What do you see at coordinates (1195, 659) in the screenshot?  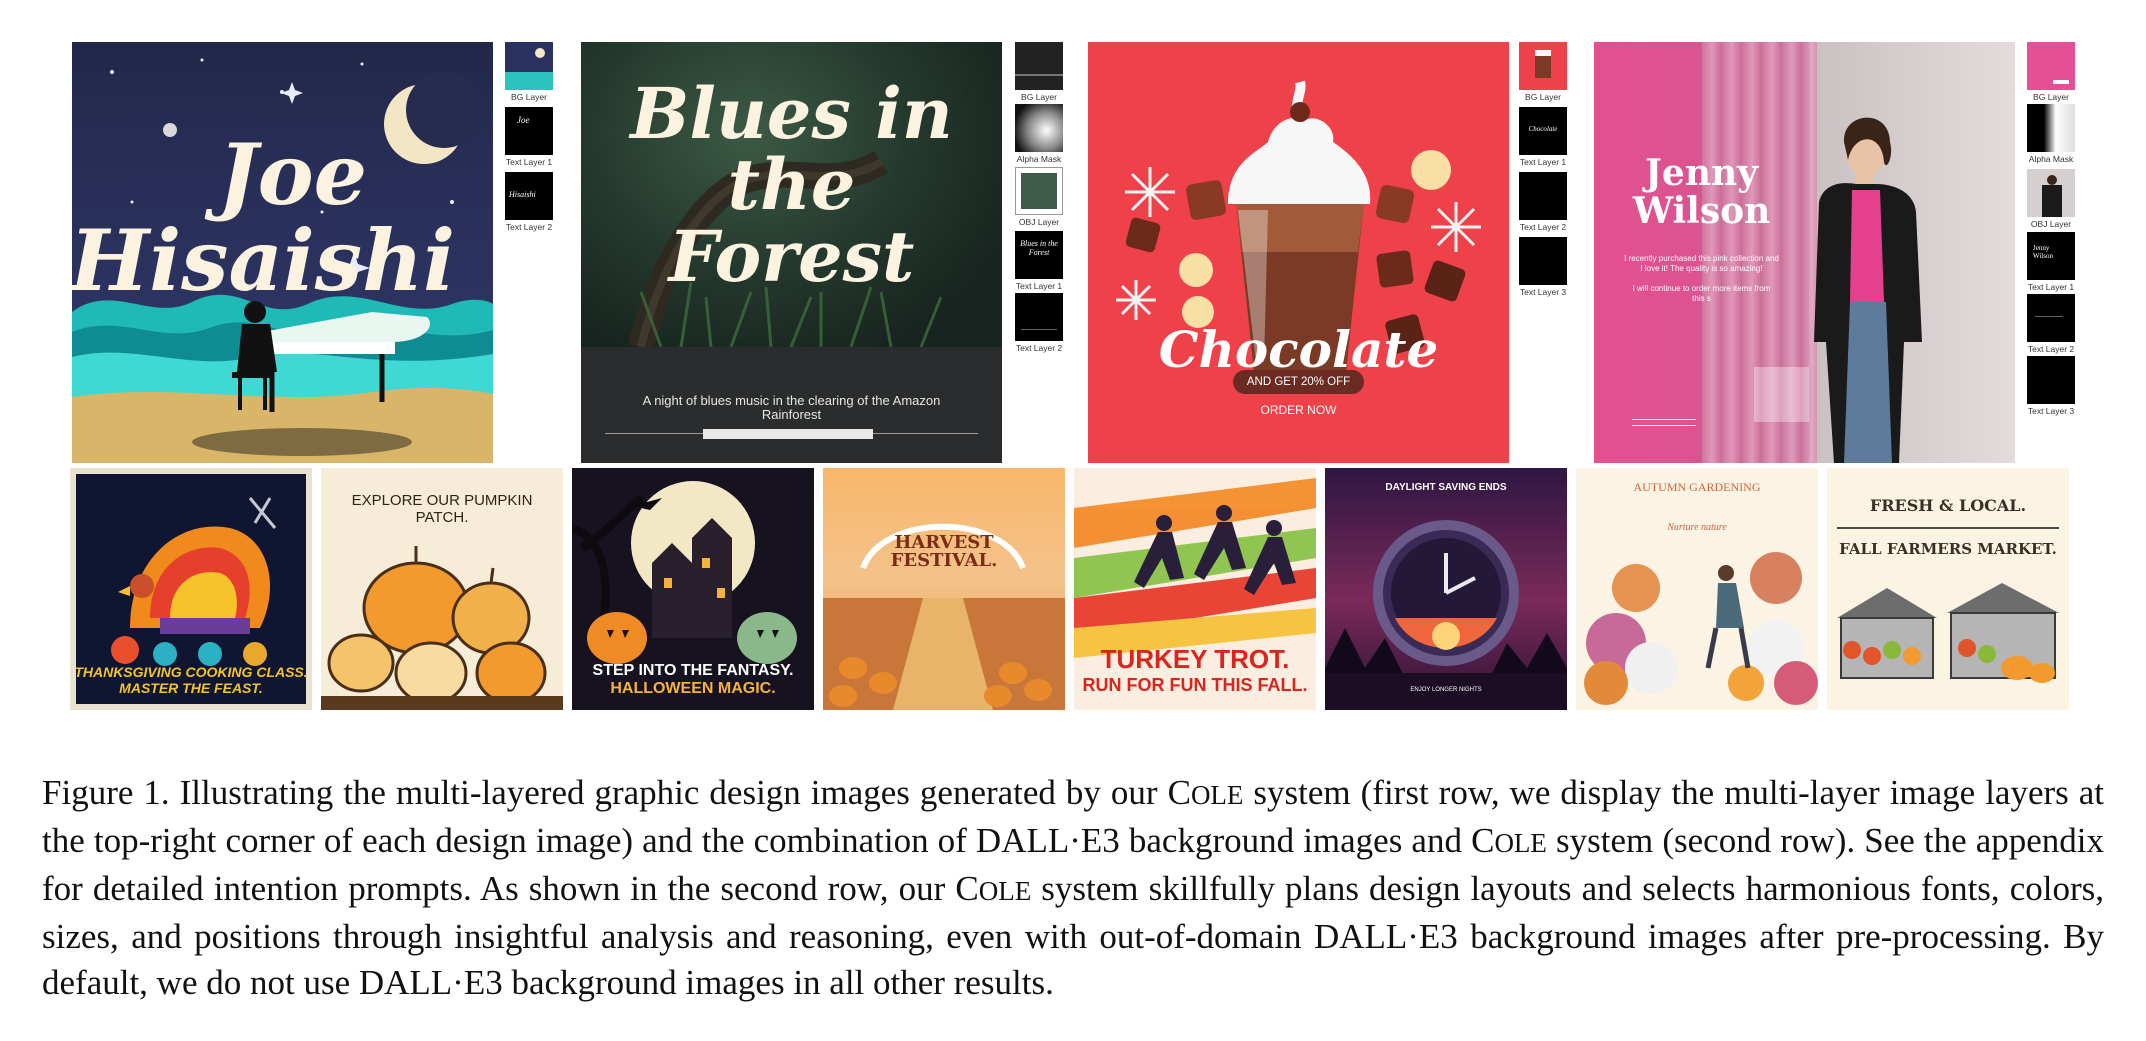 I see `tile-line-1: TURKEY TROT.` at bounding box center [1195, 659].